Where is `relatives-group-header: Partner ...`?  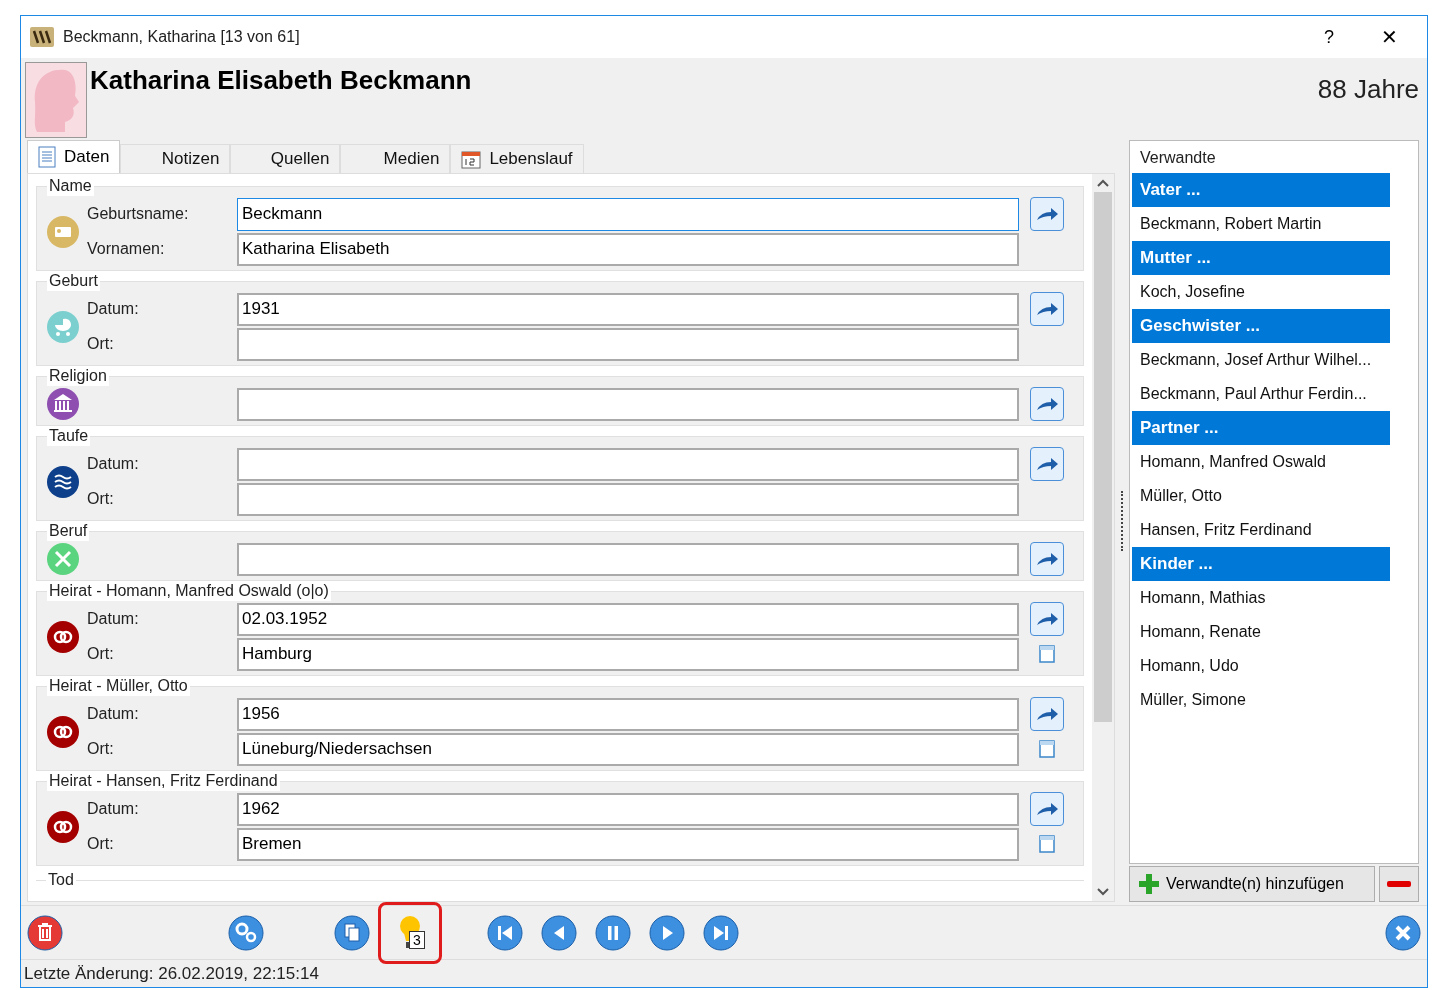
relatives-group-header: Partner ... is located at coordinates (1261, 428).